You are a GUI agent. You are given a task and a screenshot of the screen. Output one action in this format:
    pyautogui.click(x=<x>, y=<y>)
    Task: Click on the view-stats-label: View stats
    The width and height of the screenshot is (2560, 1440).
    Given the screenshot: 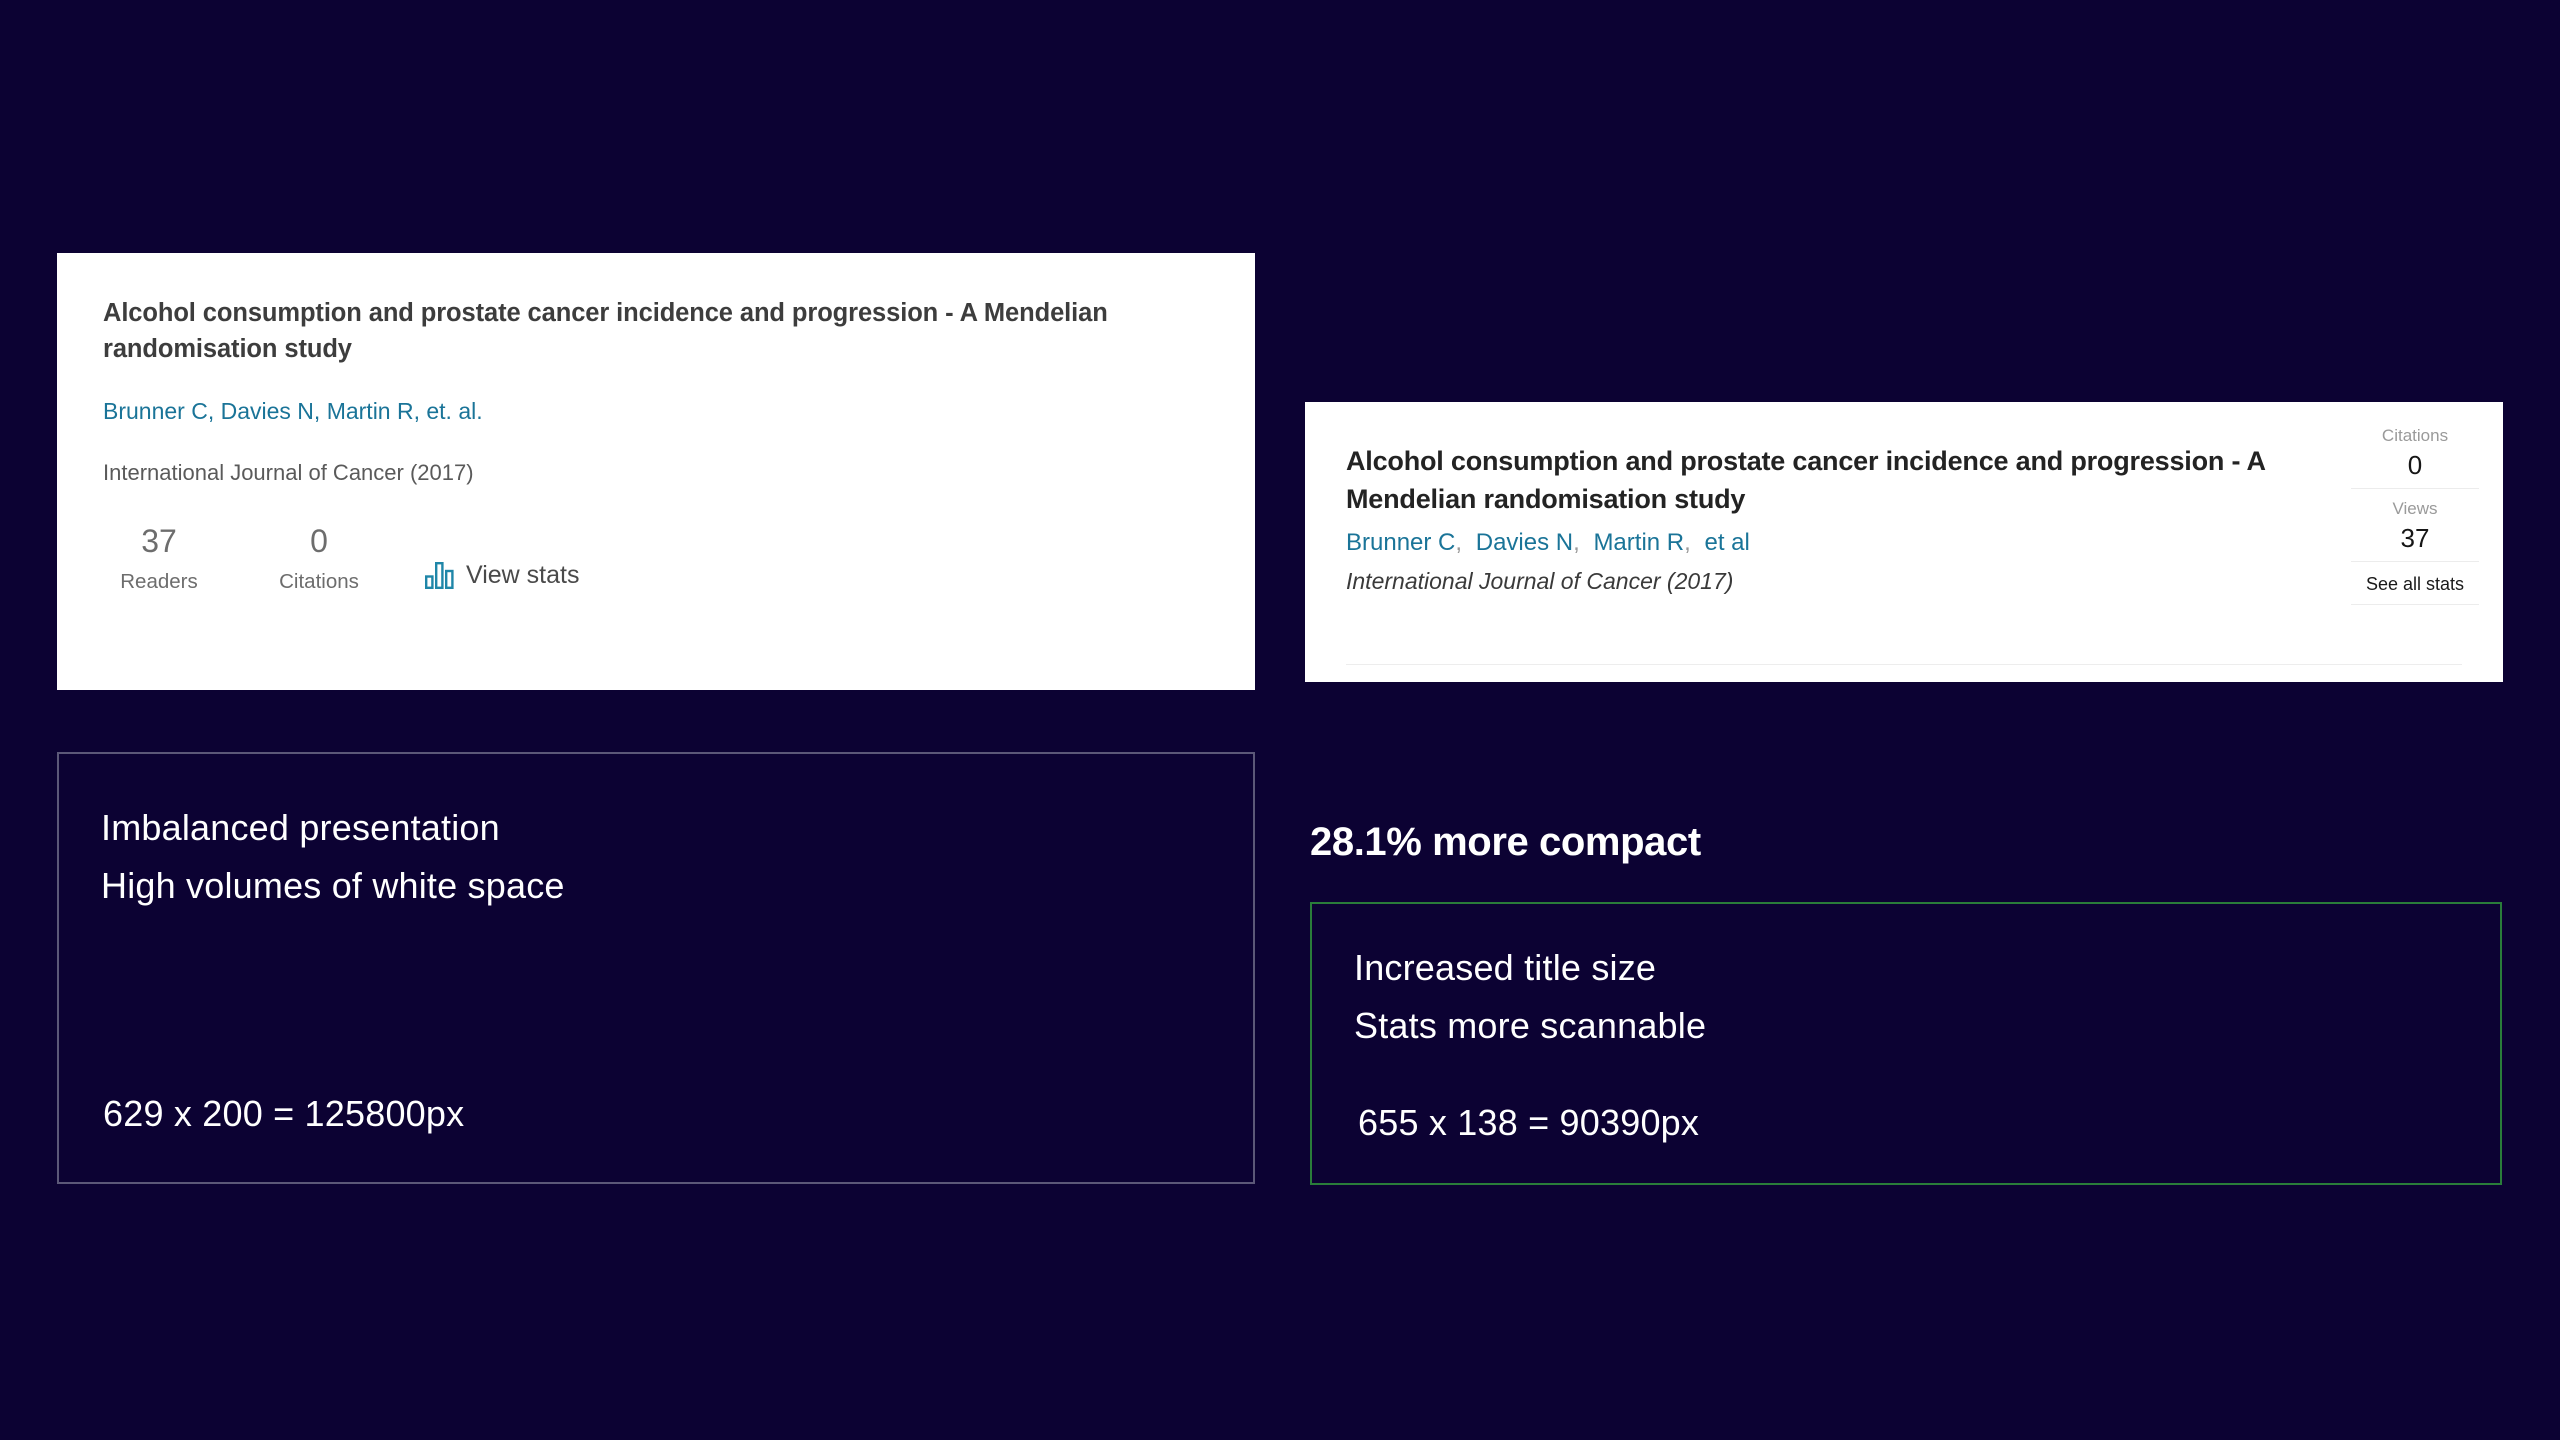 What is the action you would take?
    pyautogui.click(x=523, y=575)
    